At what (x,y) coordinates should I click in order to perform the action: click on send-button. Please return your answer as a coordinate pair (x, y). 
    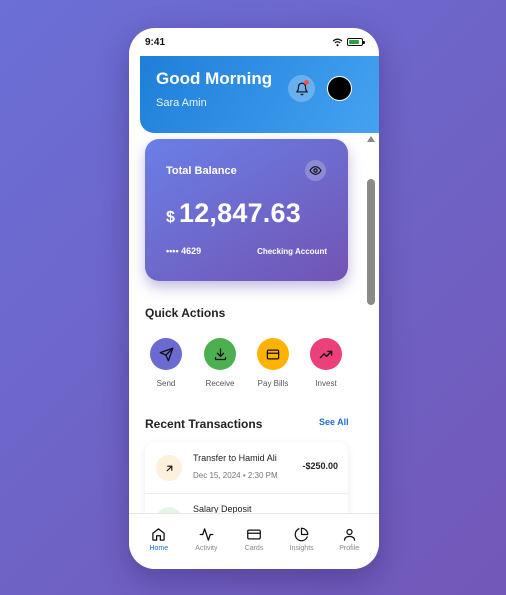
    Looking at the image, I should click on (166, 354).